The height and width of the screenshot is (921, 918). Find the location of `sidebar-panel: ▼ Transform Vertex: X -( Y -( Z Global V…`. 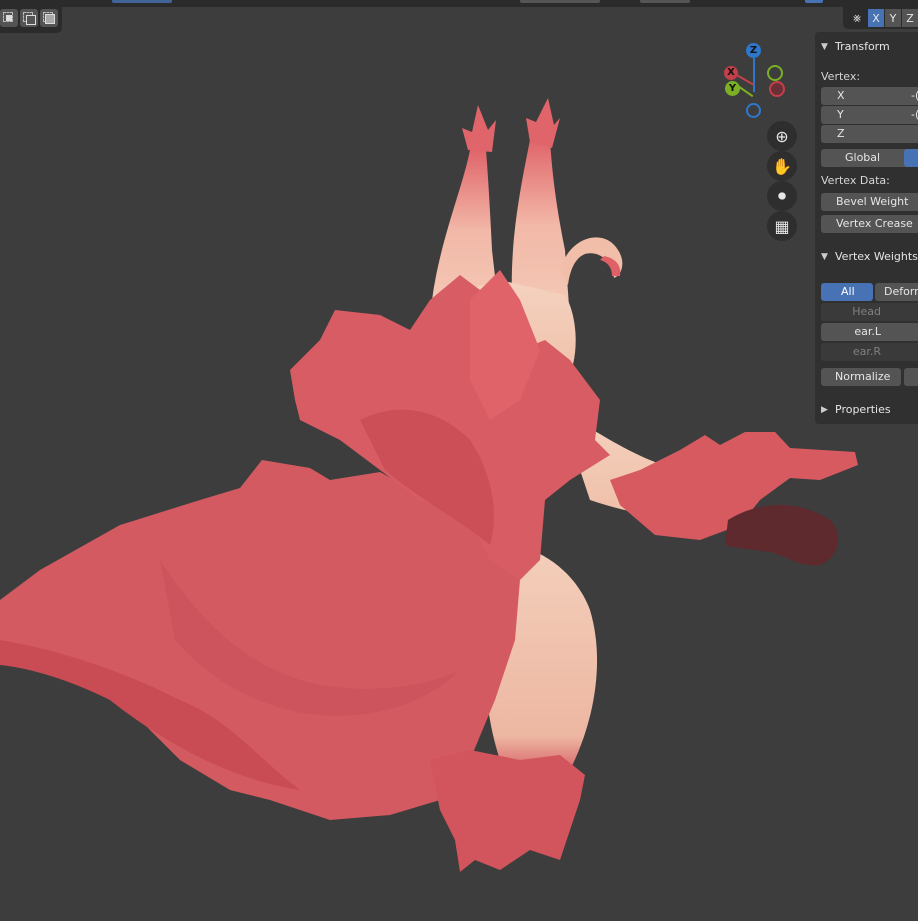

sidebar-panel: ▼ Transform Vertex: X -( Y -( Z Global V… is located at coordinates (866, 228).